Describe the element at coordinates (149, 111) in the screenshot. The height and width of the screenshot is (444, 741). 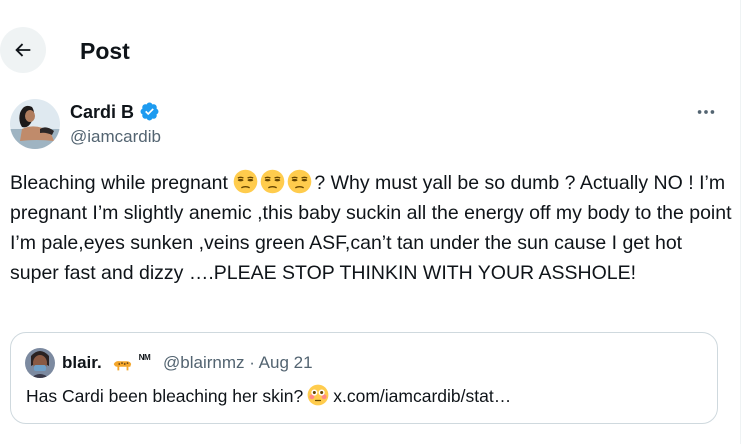
I see `verified-badge-icon` at that location.